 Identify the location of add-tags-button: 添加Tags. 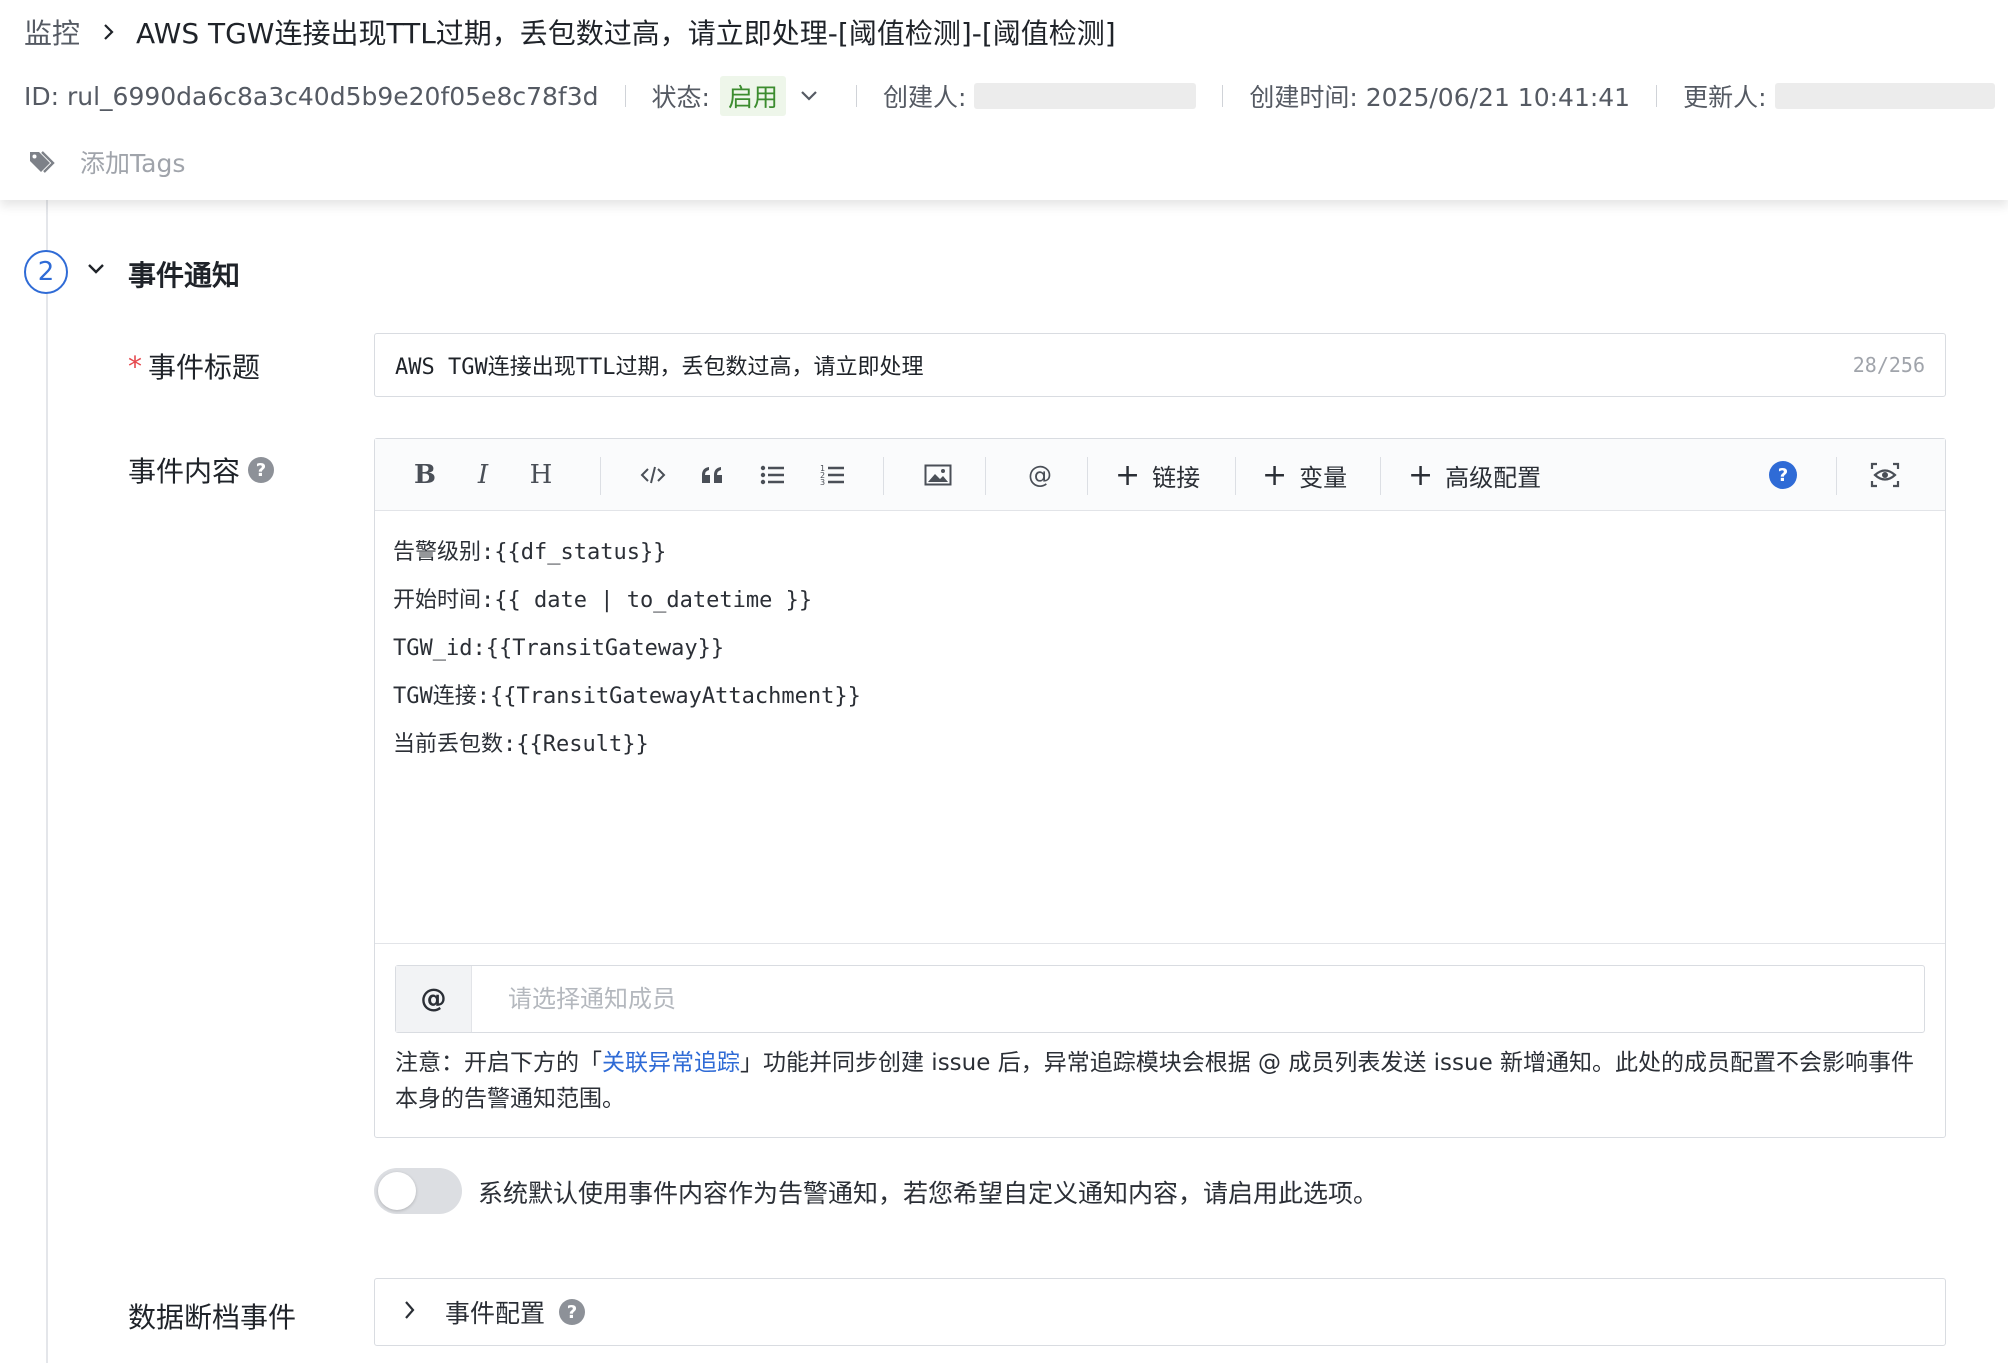
(106, 162).